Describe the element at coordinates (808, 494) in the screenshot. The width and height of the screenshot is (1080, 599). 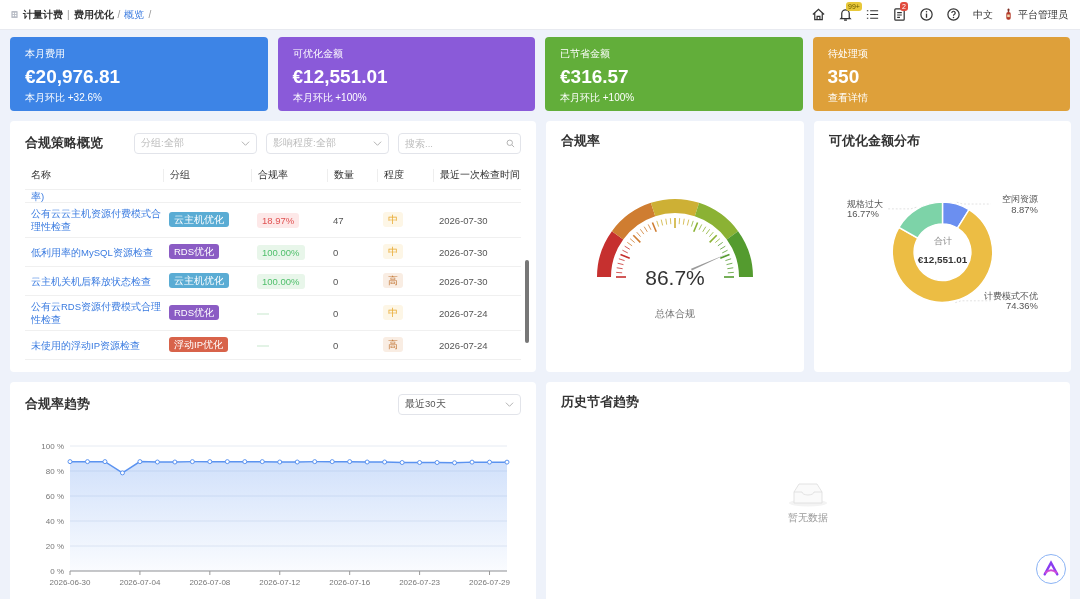
I see `empty-inbox-icon` at that location.